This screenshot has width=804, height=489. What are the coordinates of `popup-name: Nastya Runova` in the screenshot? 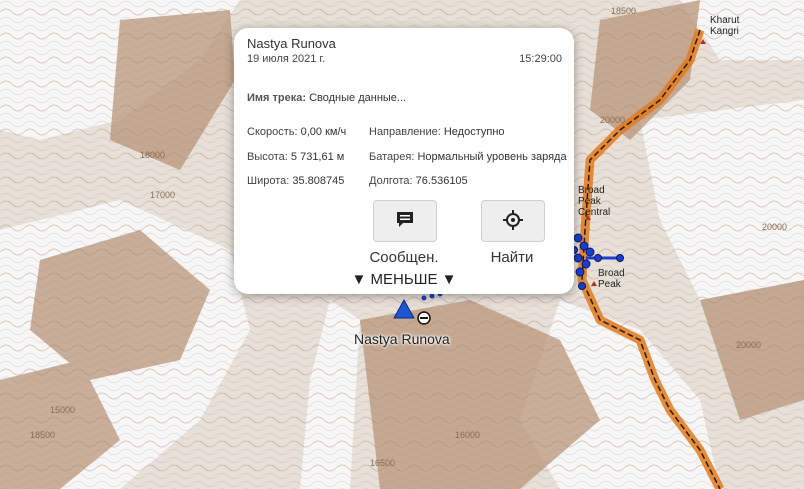 It's located at (291, 43).